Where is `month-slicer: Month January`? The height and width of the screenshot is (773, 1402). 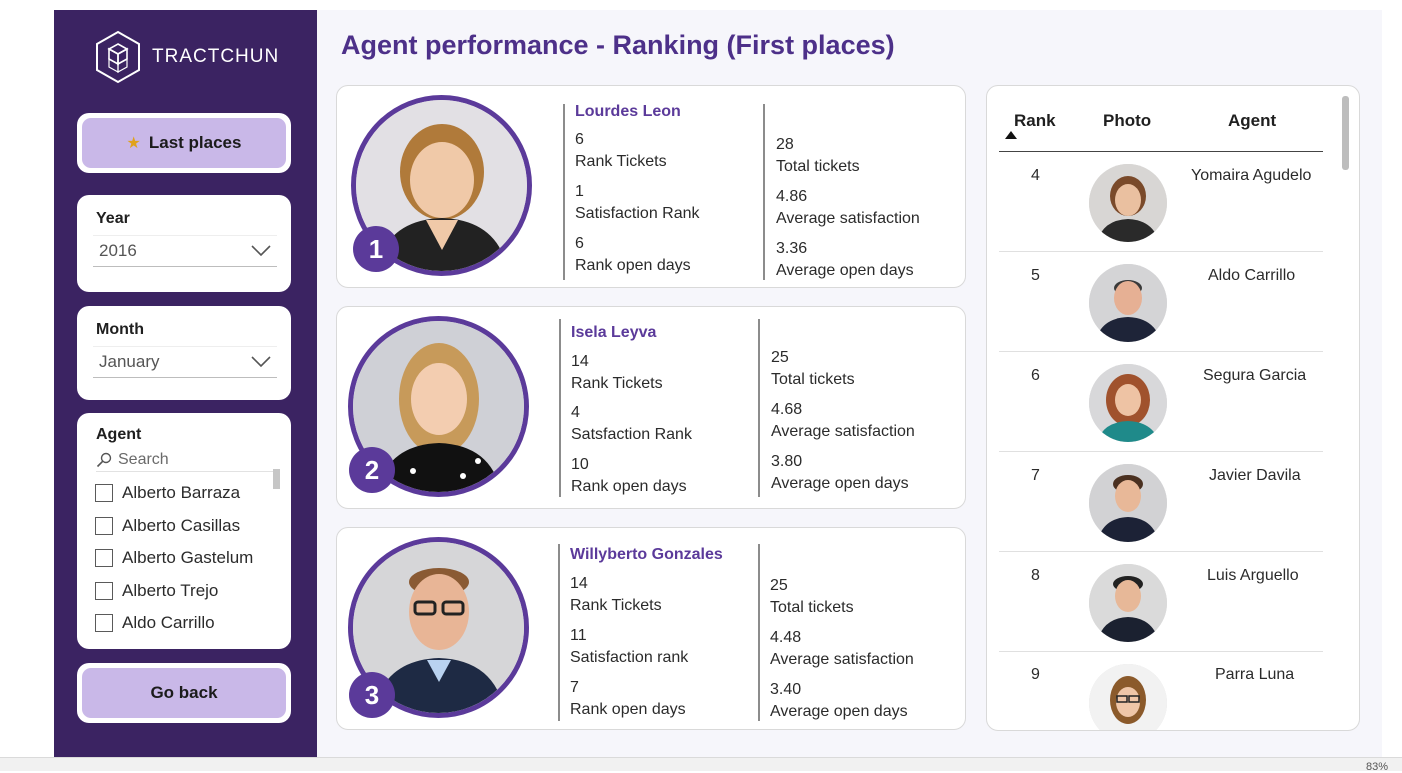
month-slicer: Month January is located at coordinates (184, 353).